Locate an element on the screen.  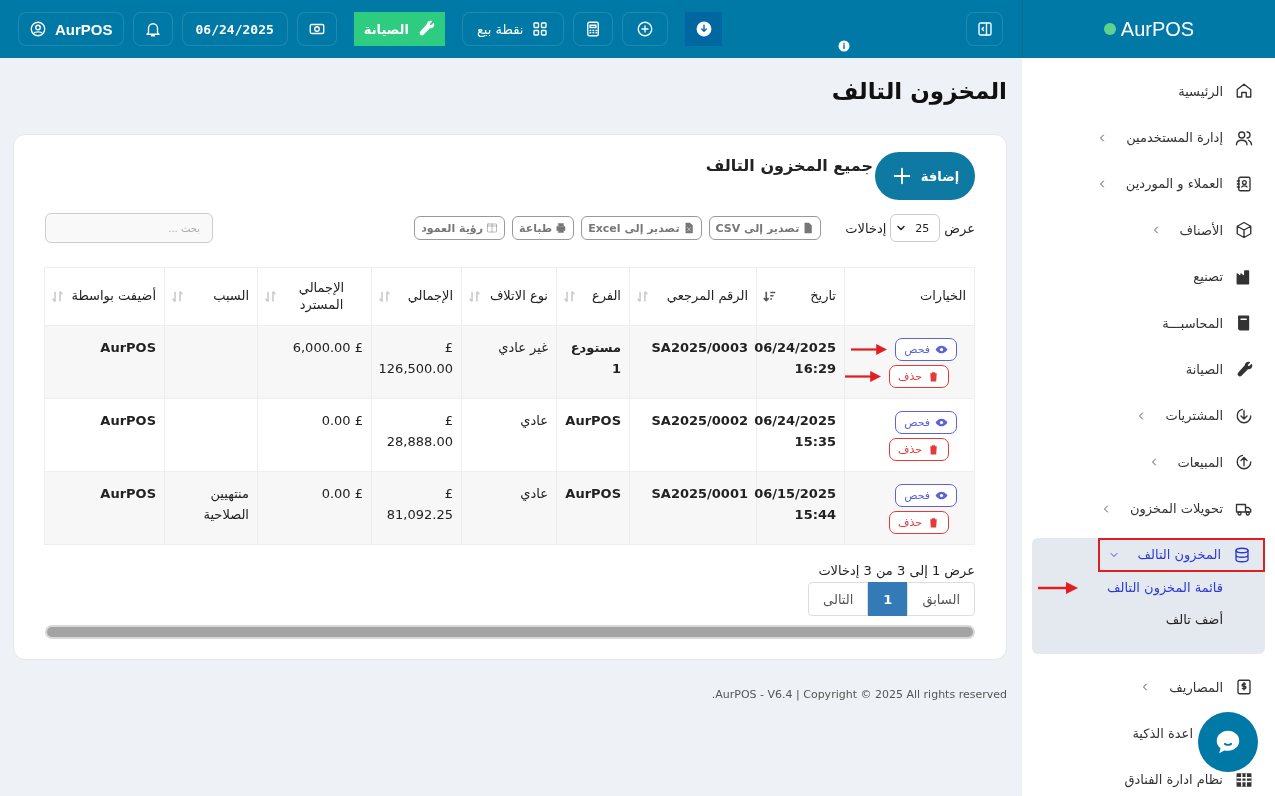
table-cell: غير عادي is located at coordinates (509, 362).